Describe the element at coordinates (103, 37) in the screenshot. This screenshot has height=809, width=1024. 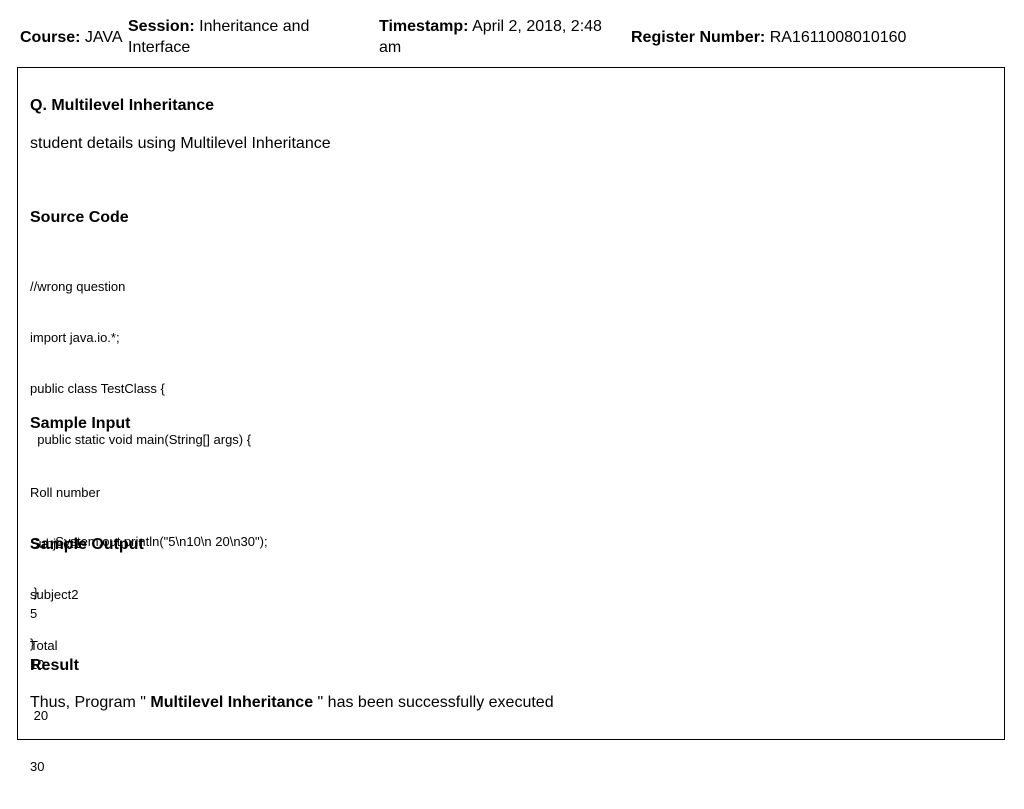
I see `course-value: JAVA` at that location.